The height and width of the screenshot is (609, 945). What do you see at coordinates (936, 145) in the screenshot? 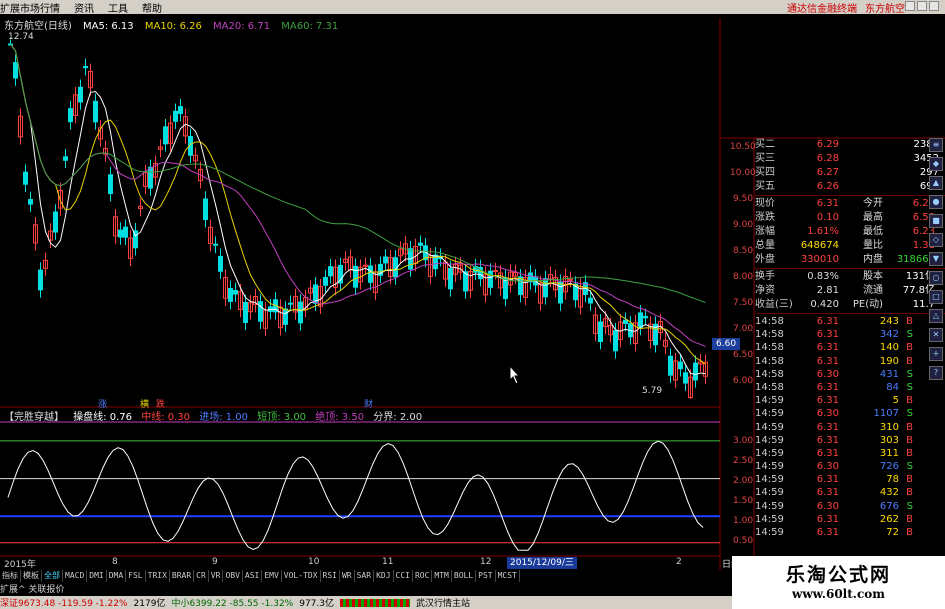
I see `tool-icon: ≡` at bounding box center [936, 145].